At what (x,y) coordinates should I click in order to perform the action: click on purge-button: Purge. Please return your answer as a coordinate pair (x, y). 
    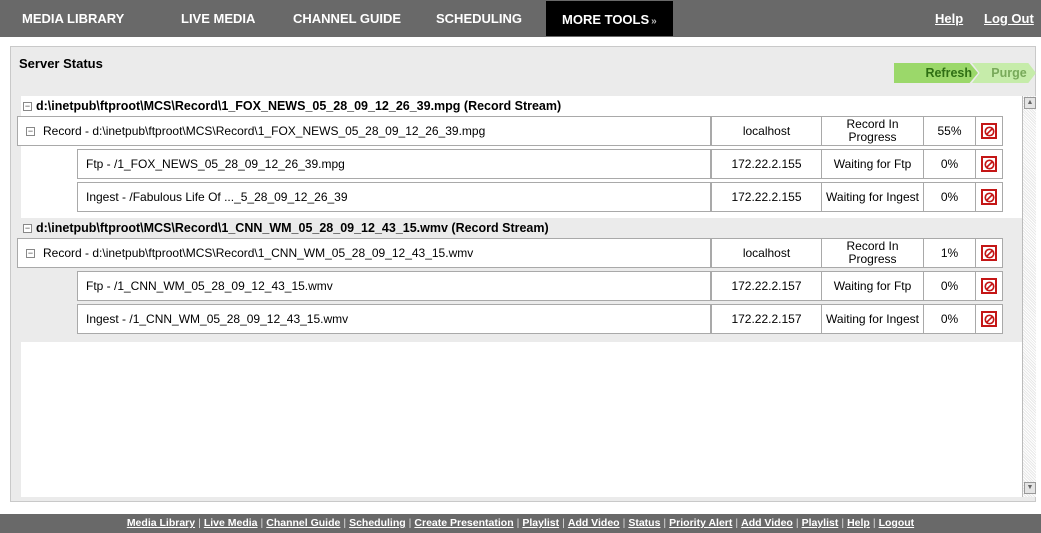
    Looking at the image, I should click on (1004, 73).